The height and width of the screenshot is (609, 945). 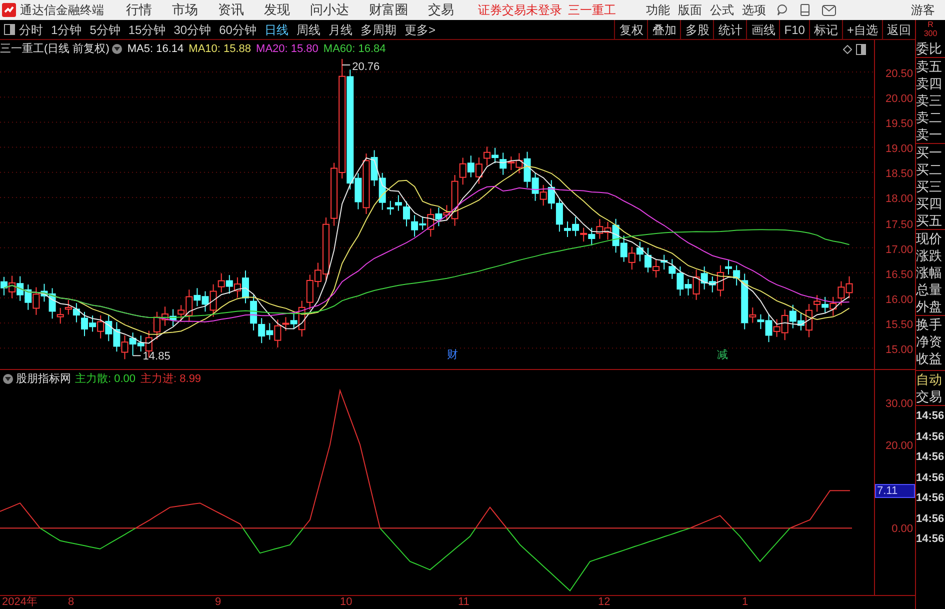 I want to click on phone-icon, so click(x=805, y=10).